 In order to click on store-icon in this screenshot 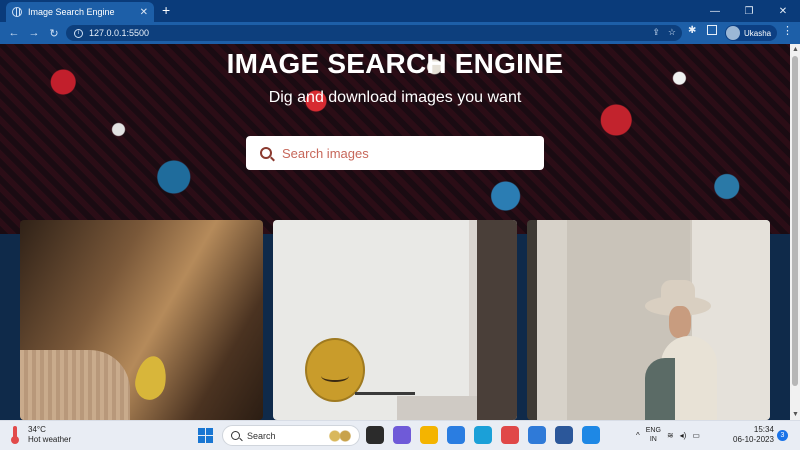, I will do `click(456, 435)`.